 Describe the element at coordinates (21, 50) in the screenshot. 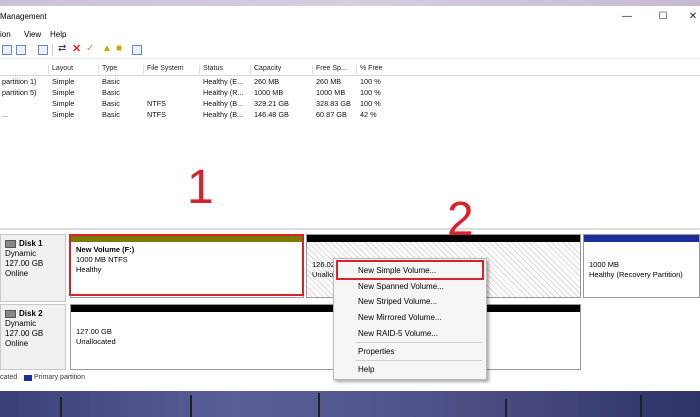

I see `properties-icon` at that location.